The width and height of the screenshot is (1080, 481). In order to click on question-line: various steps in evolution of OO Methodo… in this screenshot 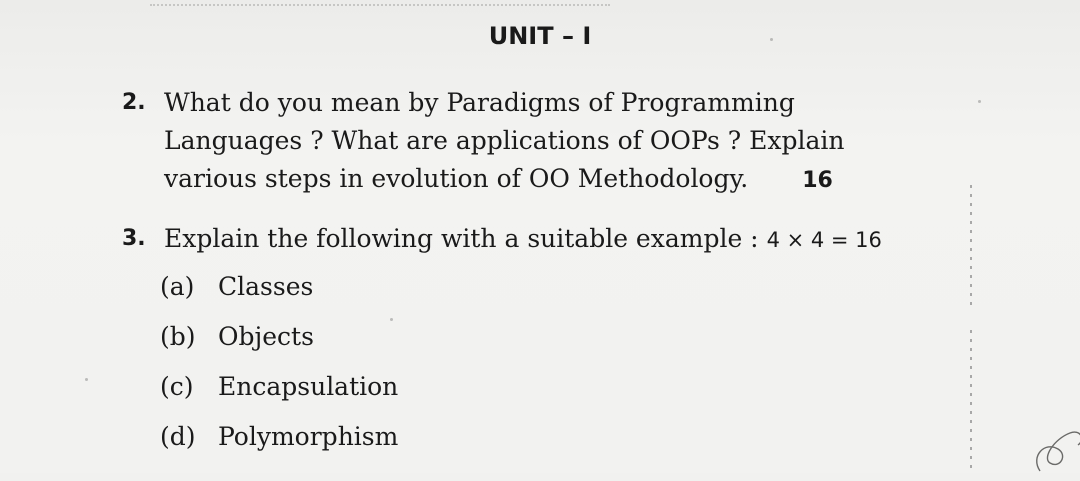, I will do `click(514, 180)`.